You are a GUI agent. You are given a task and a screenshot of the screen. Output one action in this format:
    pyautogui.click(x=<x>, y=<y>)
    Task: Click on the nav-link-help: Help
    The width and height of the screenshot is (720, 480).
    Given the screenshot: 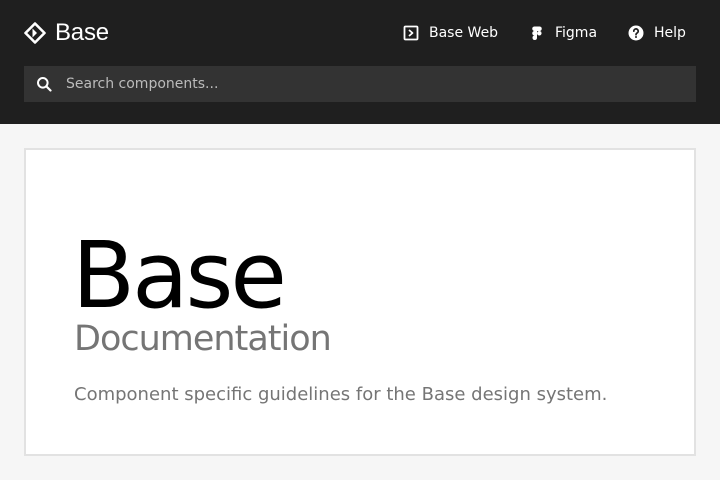 What is the action you would take?
    pyautogui.click(x=657, y=33)
    